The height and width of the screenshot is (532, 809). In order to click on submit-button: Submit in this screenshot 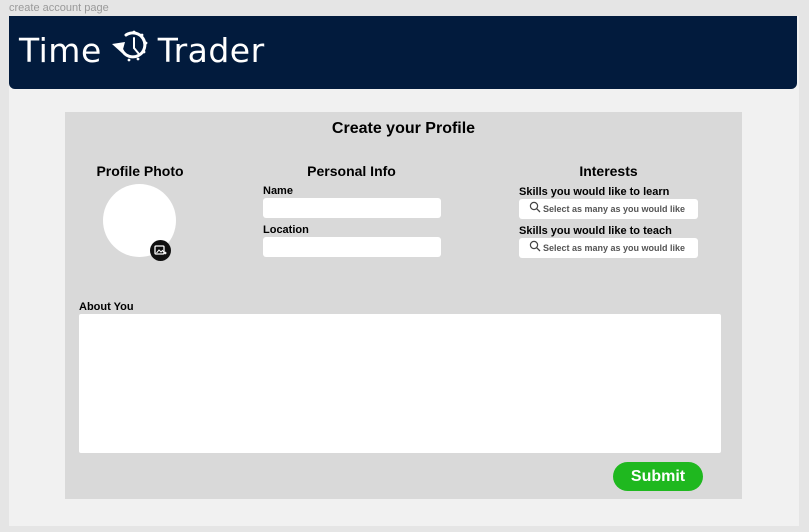, I will do `click(658, 476)`.